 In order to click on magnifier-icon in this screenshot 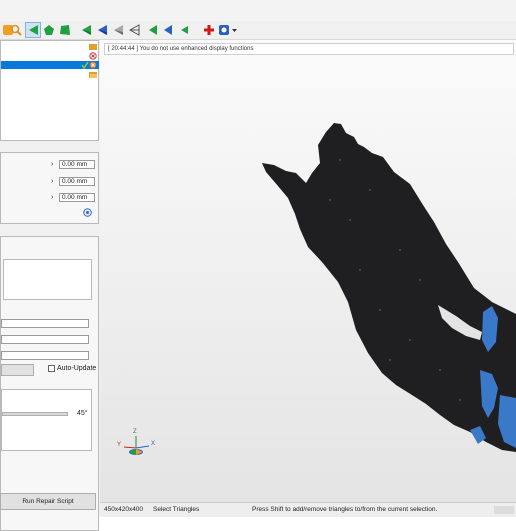, I will do `click(16, 30)`.